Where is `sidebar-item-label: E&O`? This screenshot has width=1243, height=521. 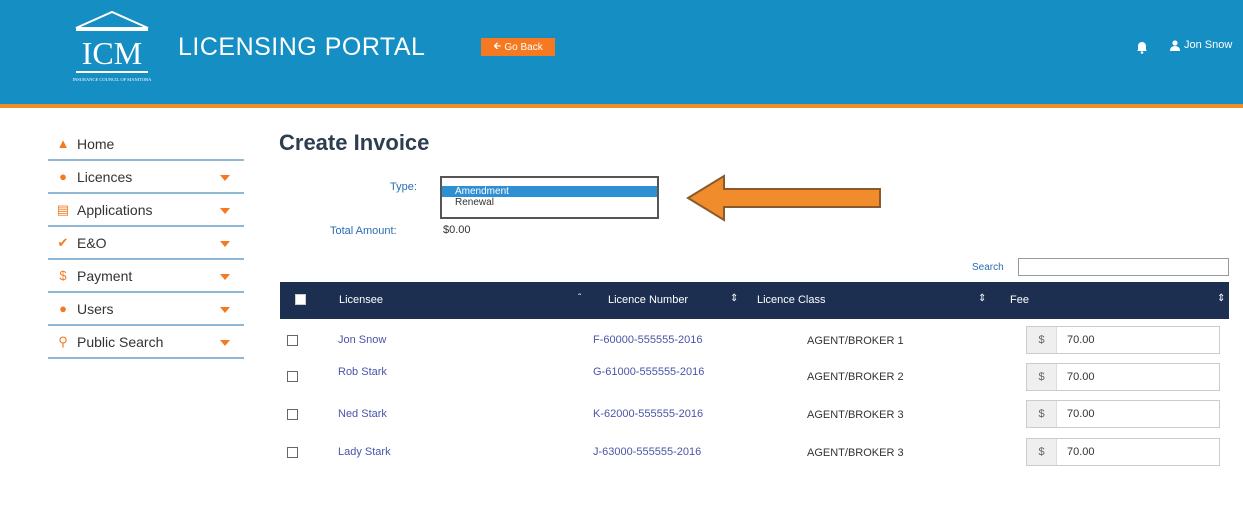 sidebar-item-label: E&O is located at coordinates (92, 242).